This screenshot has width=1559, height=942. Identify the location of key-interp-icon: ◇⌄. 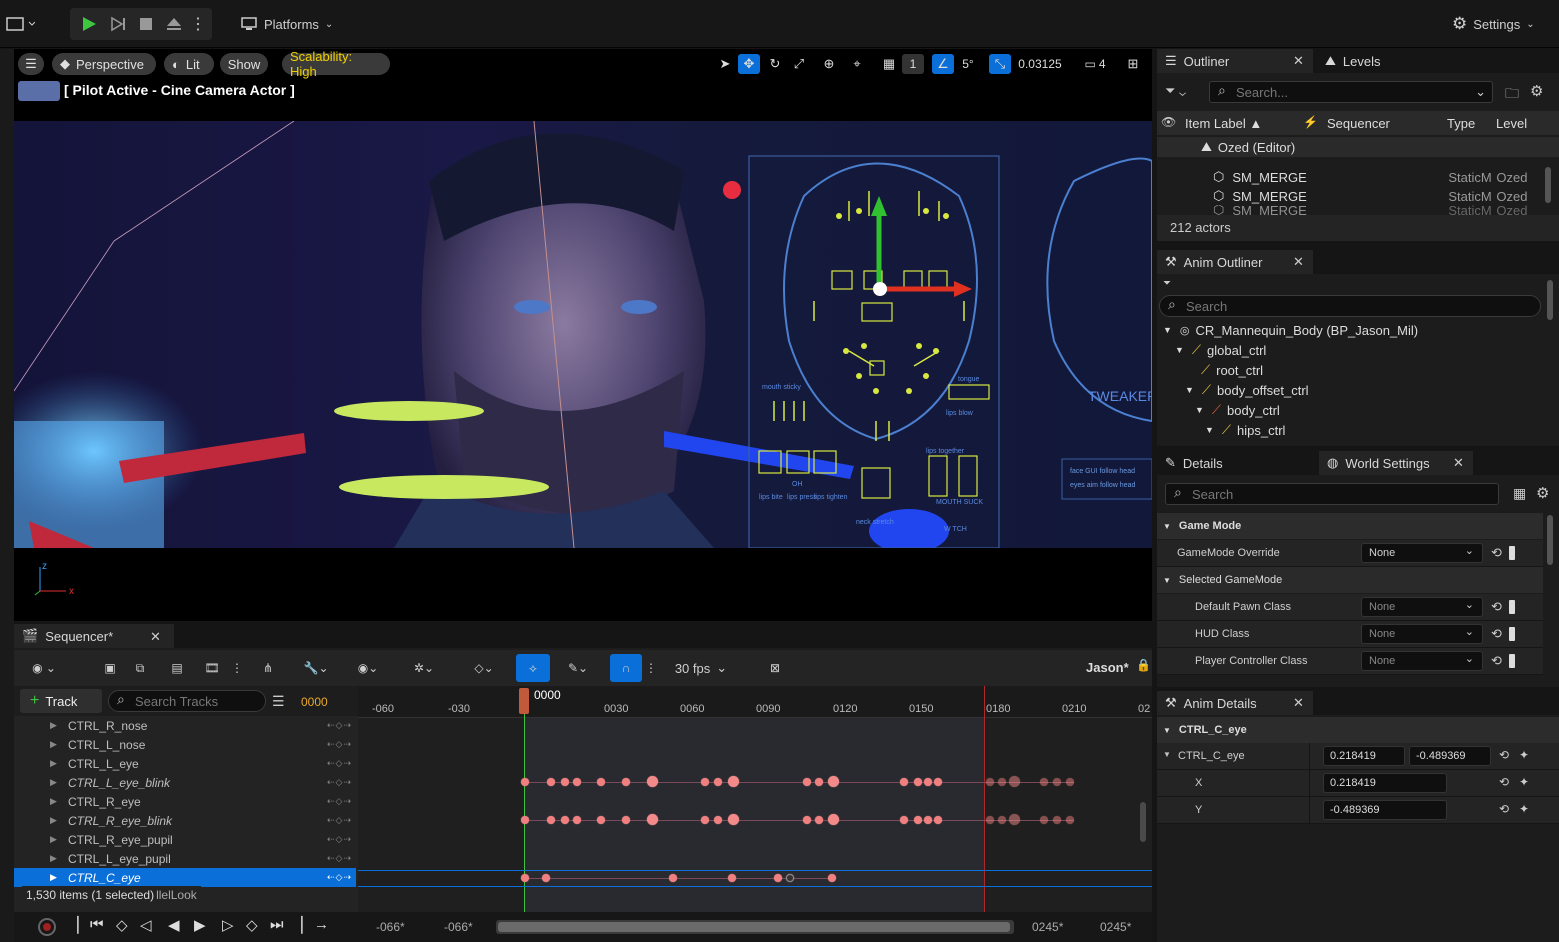
(484, 668).